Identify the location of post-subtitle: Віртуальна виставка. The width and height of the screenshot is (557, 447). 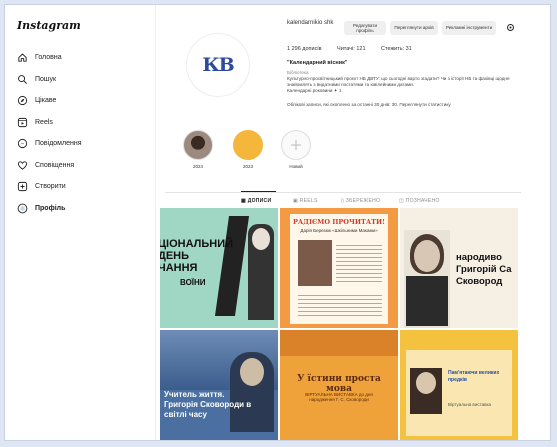
(470, 404).